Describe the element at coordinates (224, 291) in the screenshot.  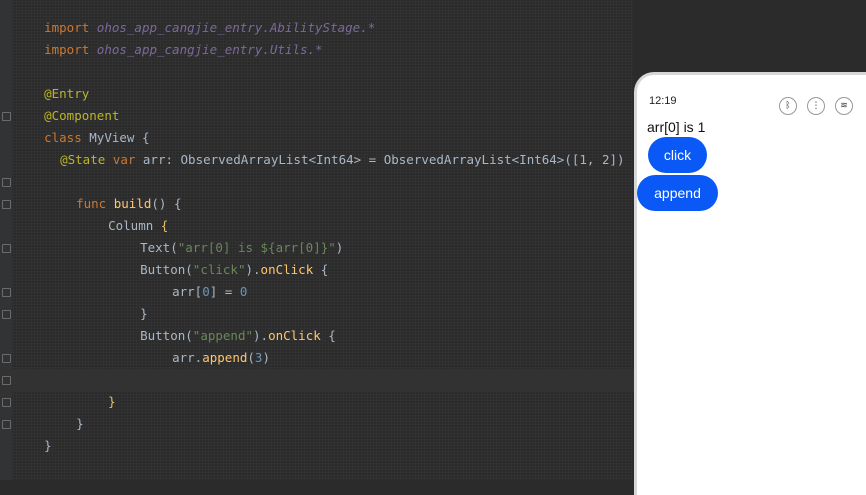
I see `code-text: ] =` at that location.